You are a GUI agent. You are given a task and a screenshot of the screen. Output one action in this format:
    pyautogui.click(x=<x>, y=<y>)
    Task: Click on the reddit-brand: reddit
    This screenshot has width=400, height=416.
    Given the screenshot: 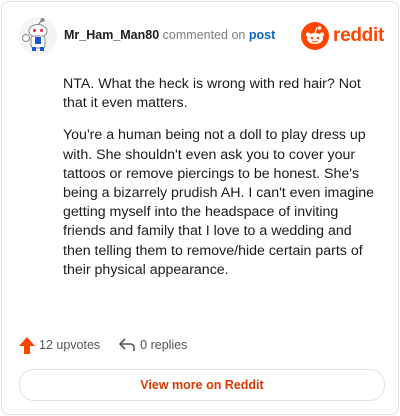 What is the action you would take?
    pyautogui.click(x=342, y=36)
    